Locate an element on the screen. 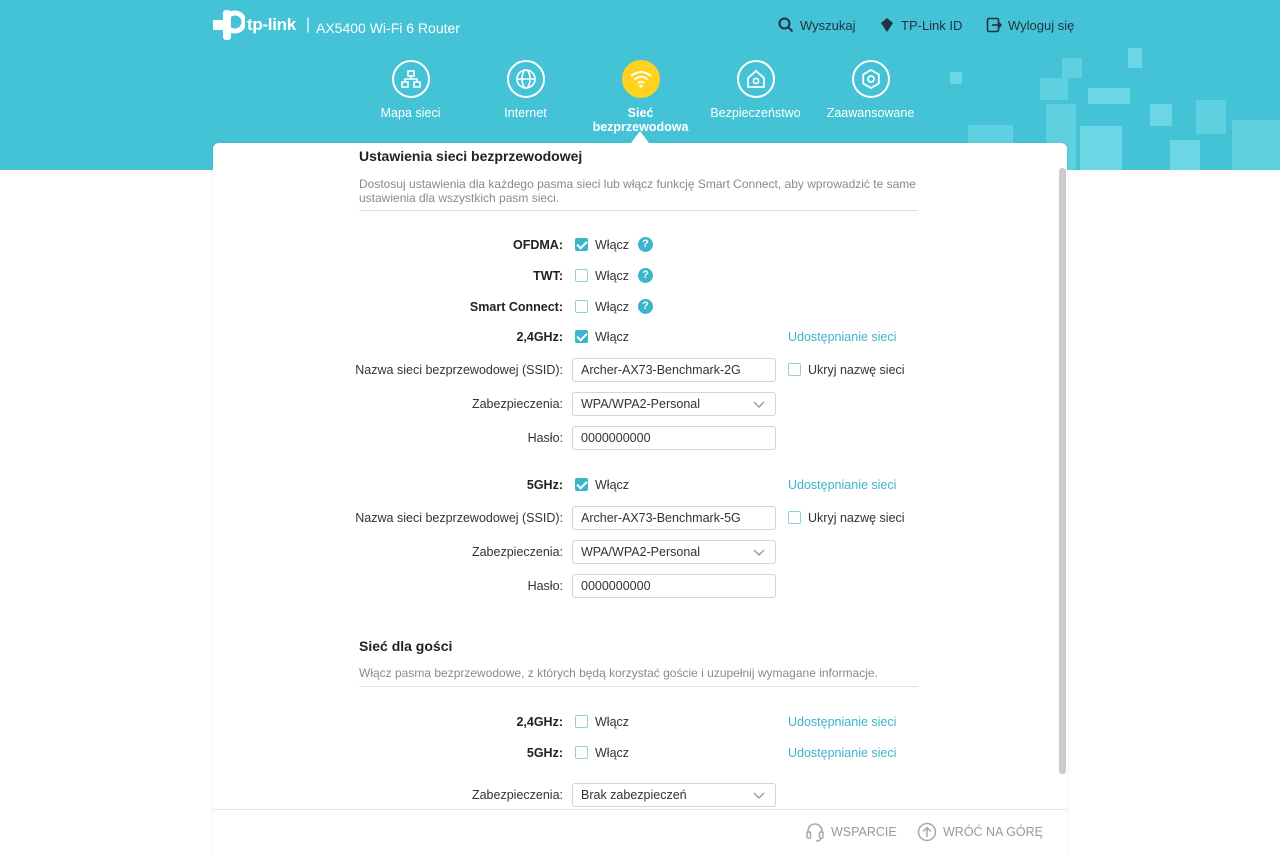  band-24-share-link: Udostępnianie sieci is located at coordinates (842, 337).